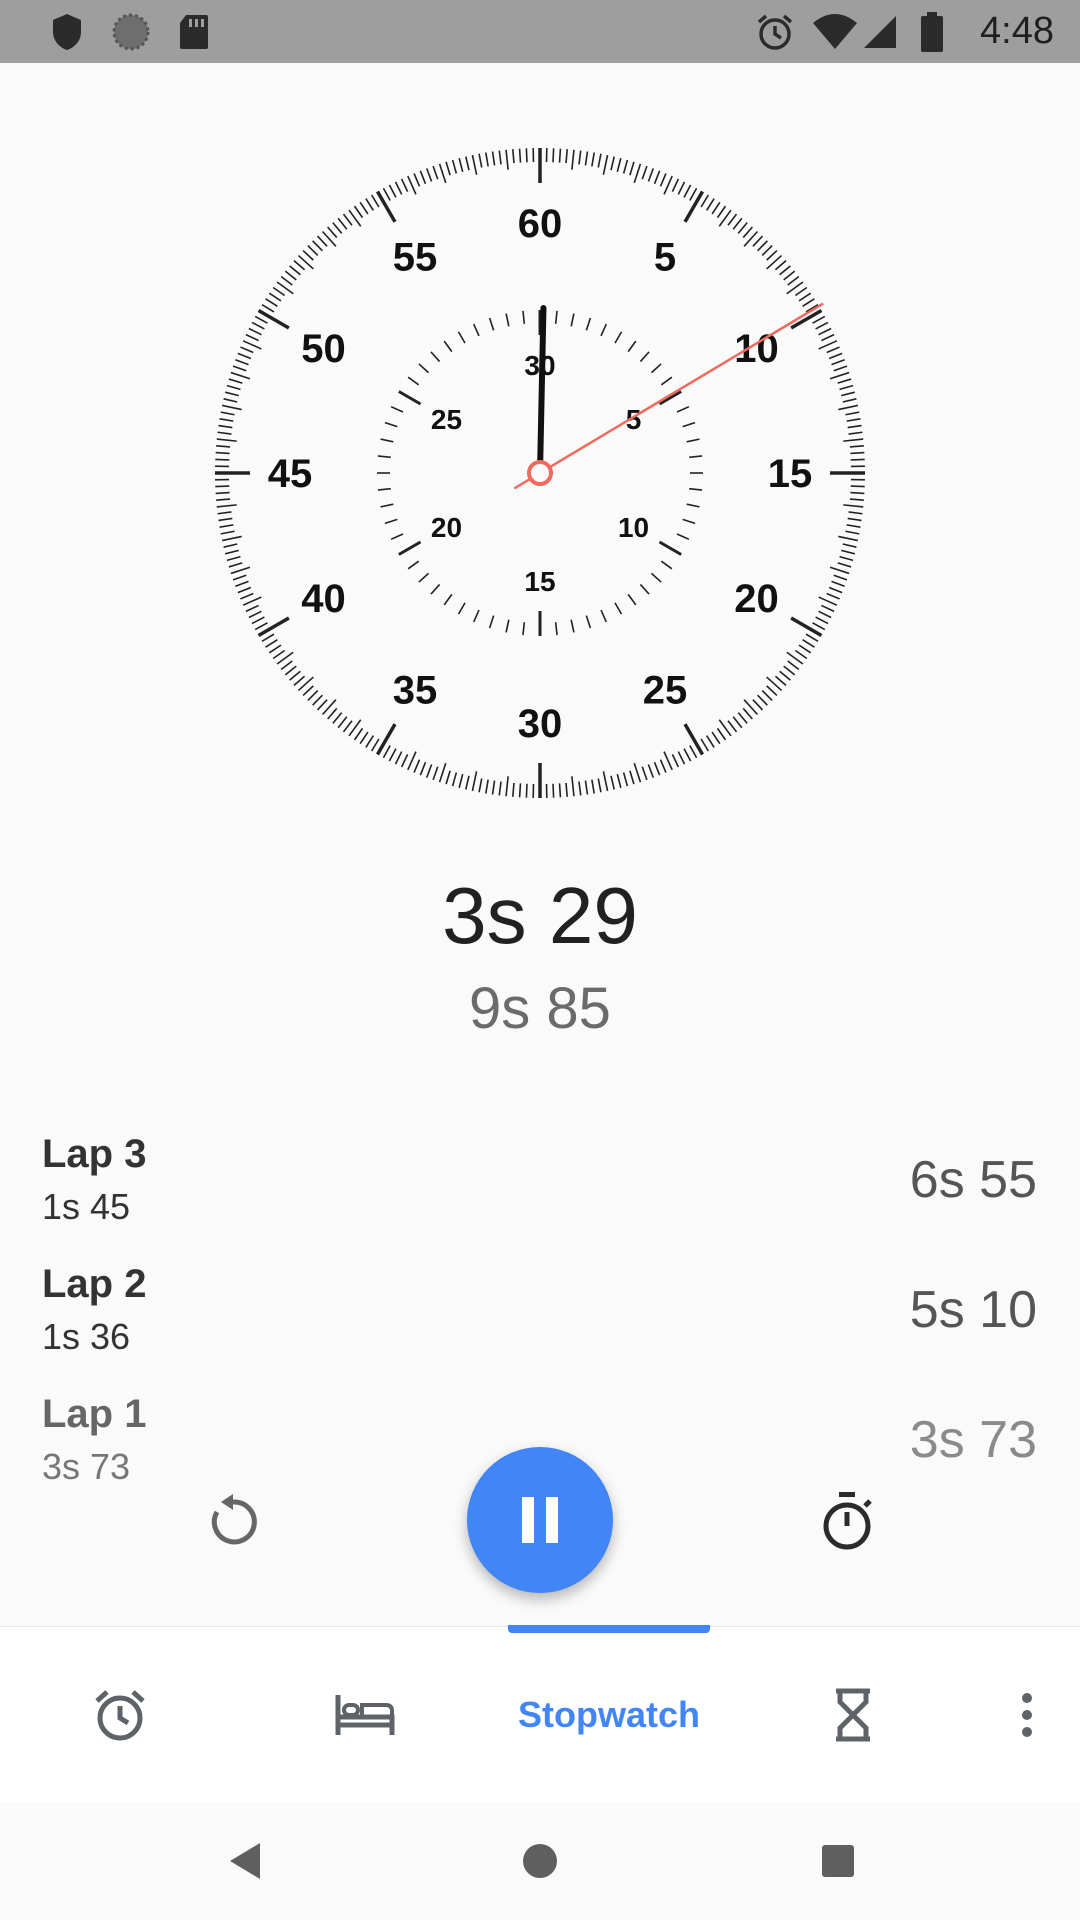 The image size is (1080, 1920). What do you see at coordinates (86, 1336) in the screenshot?
I see `lap-split: 1s 36` at bounding box center [86, 1336].